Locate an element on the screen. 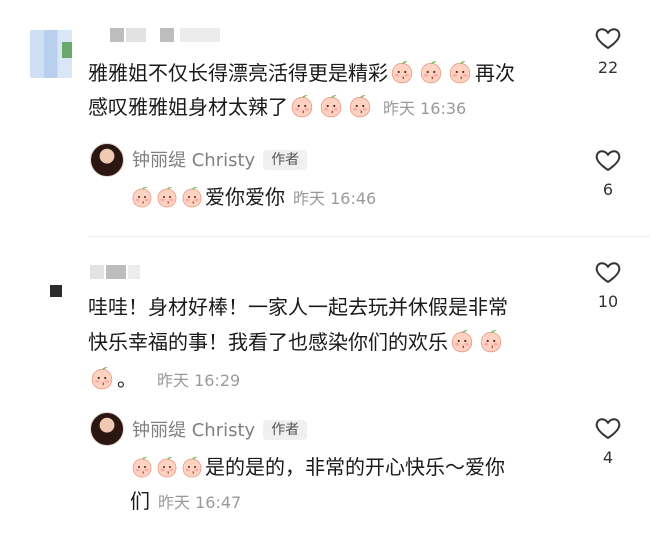  comment-text-line: 雅雅姐不仅长得漂亮活得更是精彩 is located at coordinates (238, 73).